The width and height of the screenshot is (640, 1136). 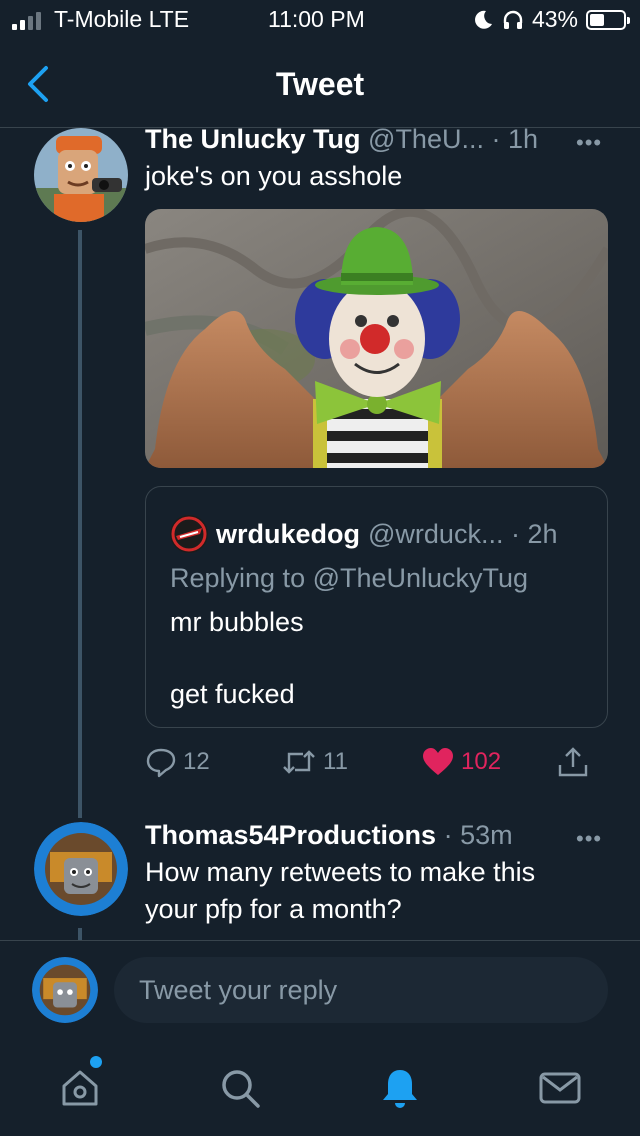 I want to click on reply-tweet-text-line-2: your pfp for a month?, so click(x=273, y=909).